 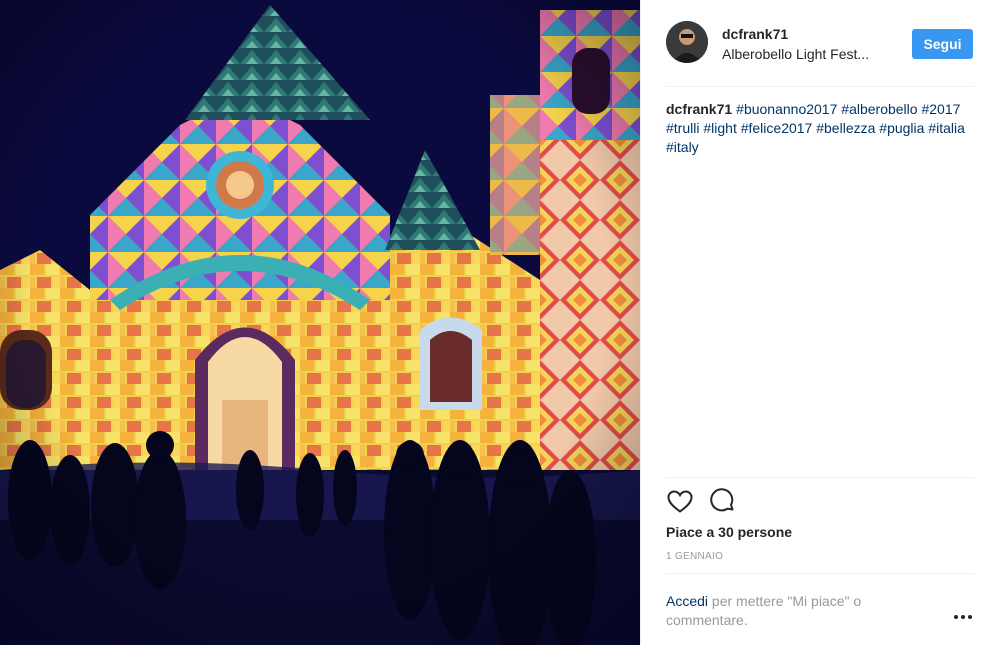 I want to click on hashtag: #trulli, so click(x=682, y=128).